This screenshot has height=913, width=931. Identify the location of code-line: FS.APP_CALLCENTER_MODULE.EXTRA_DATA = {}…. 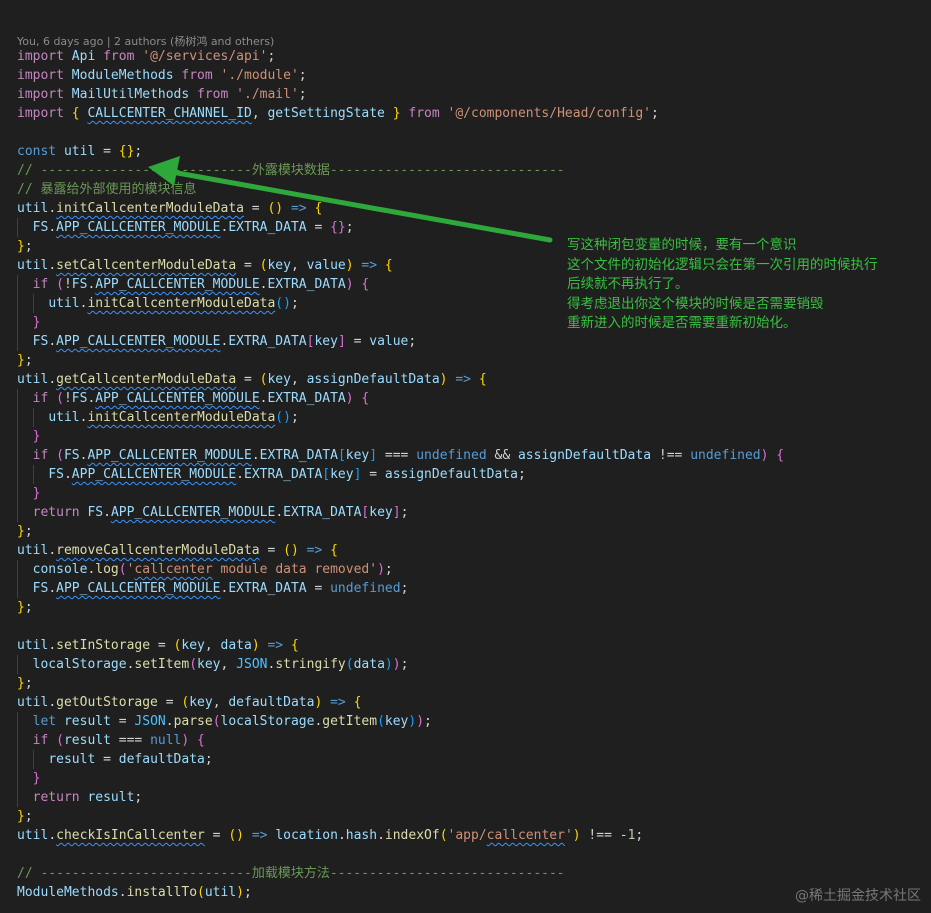
(400, 227).